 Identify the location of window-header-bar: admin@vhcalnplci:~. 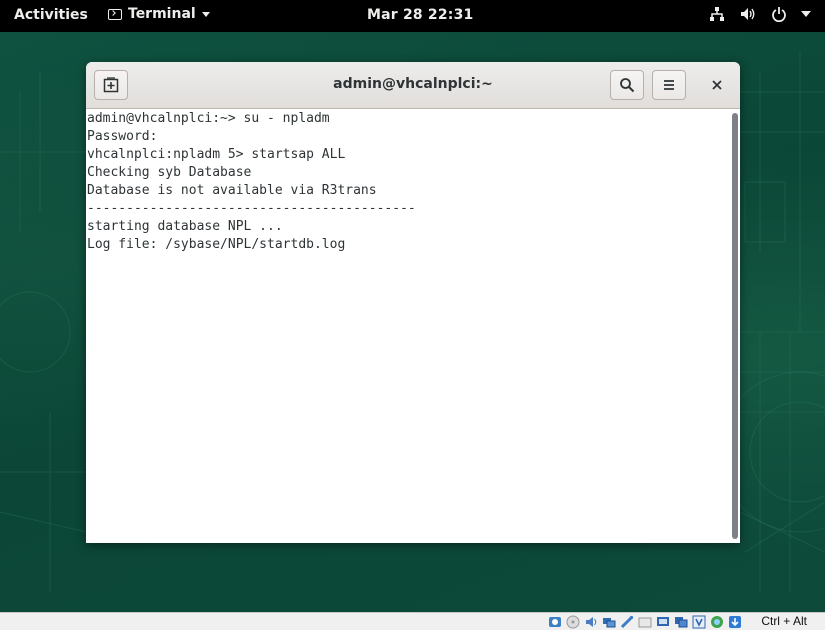
(413, 85).